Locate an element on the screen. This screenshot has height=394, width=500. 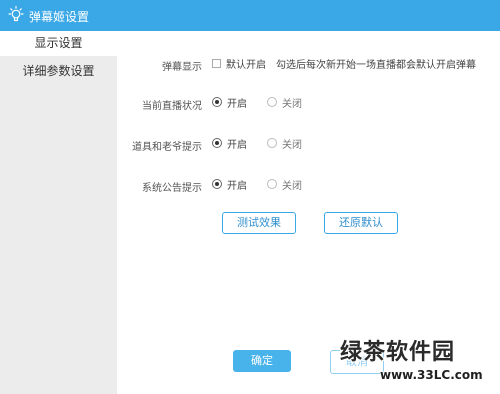
default-on-checkbox: 默认开启 is located at coordinates (239, 63).